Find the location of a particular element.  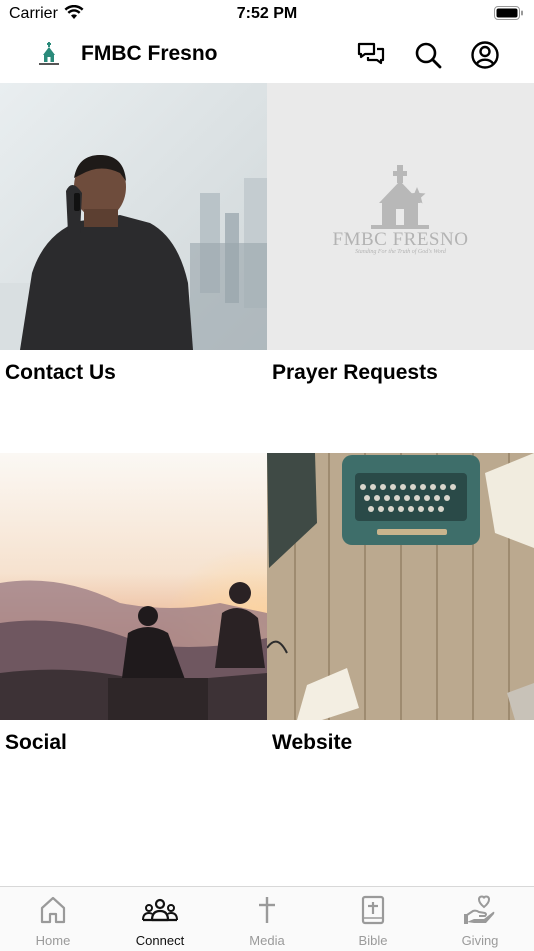

giving-icon is located at coordinates (479, 909).